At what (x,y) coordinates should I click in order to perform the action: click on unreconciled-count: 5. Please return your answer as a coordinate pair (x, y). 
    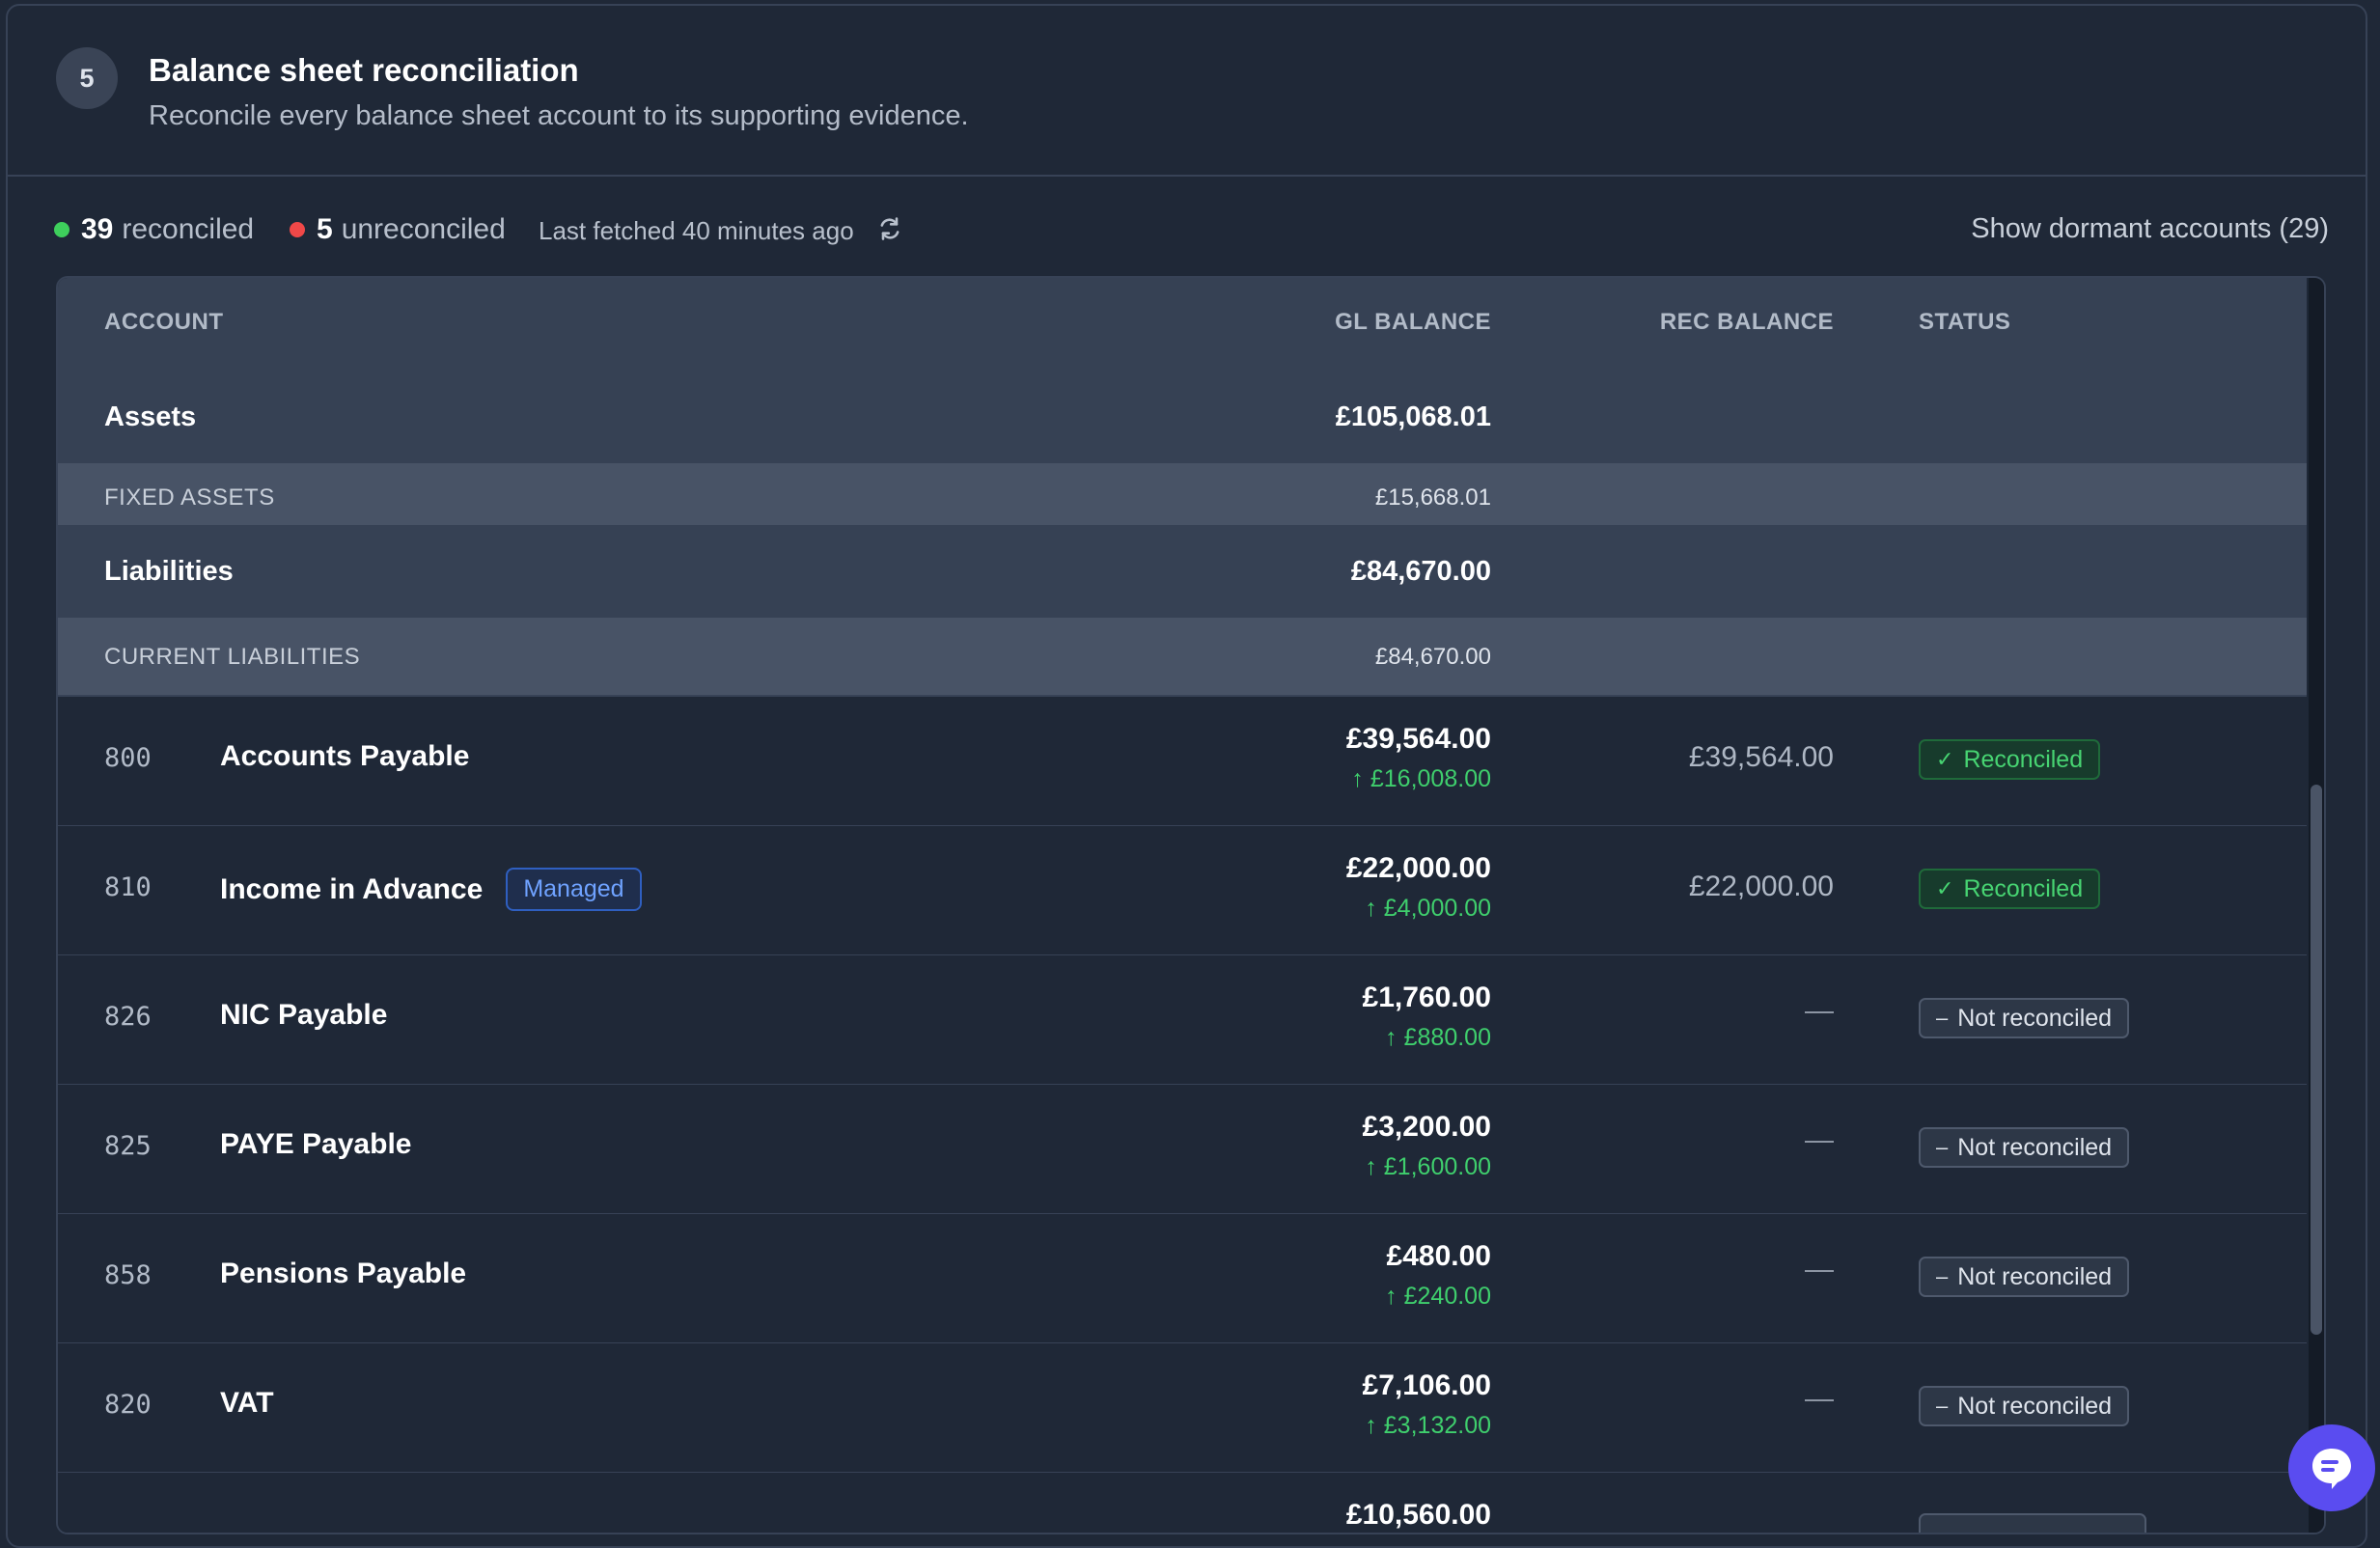
    Looking at the image, I should click on (325, 229).